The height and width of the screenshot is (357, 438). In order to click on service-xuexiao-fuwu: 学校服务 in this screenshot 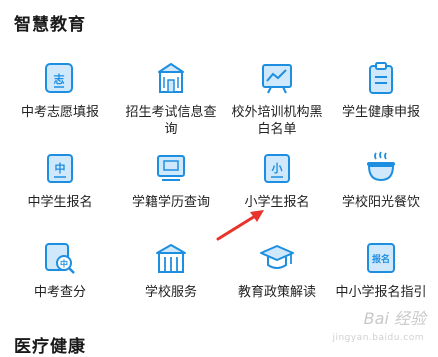, I will do `click(171, 269)`.